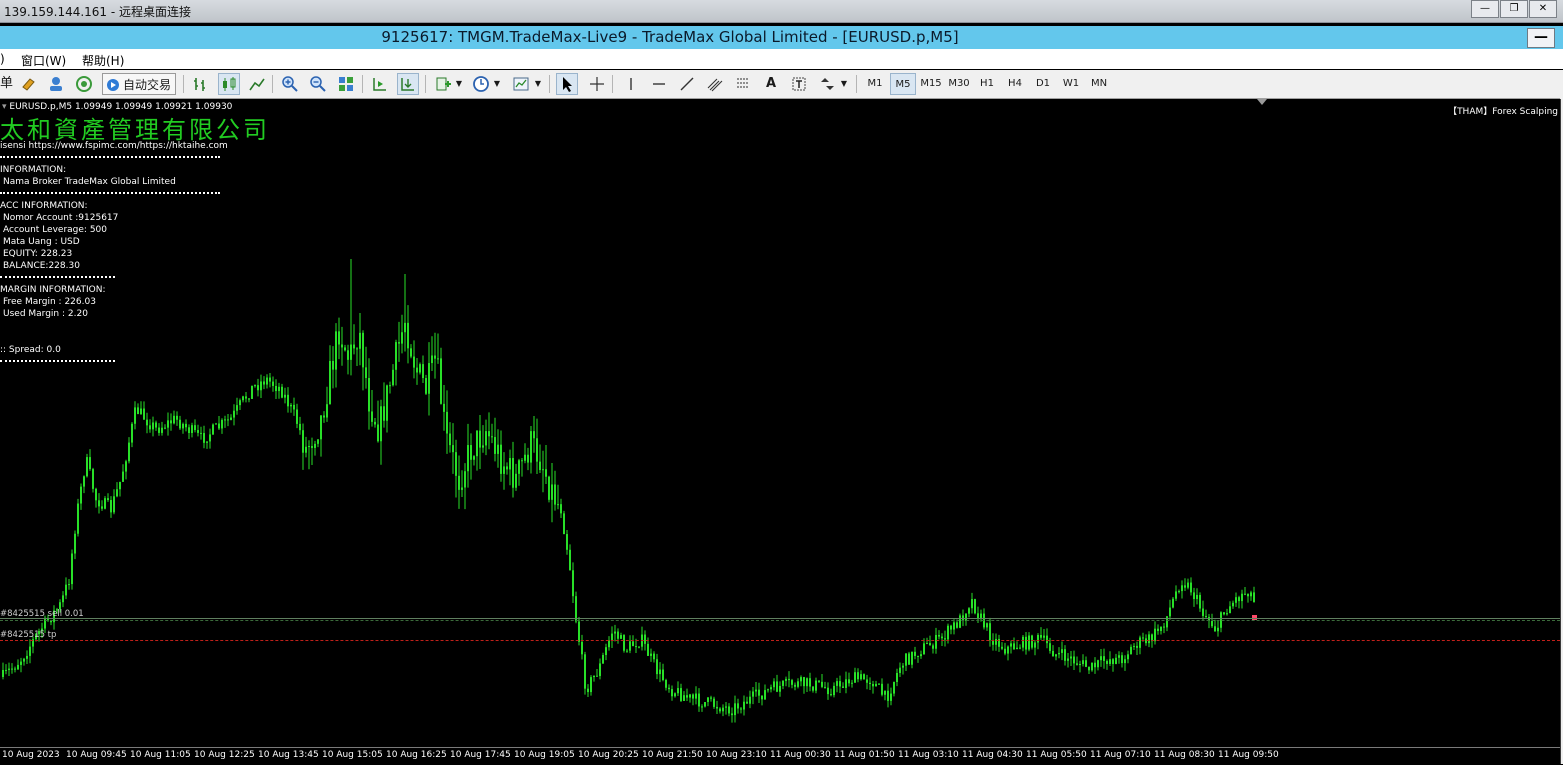 This screenshot has width=1563, height=765. I want to click on zoom-in-icon, so click(290, 84).